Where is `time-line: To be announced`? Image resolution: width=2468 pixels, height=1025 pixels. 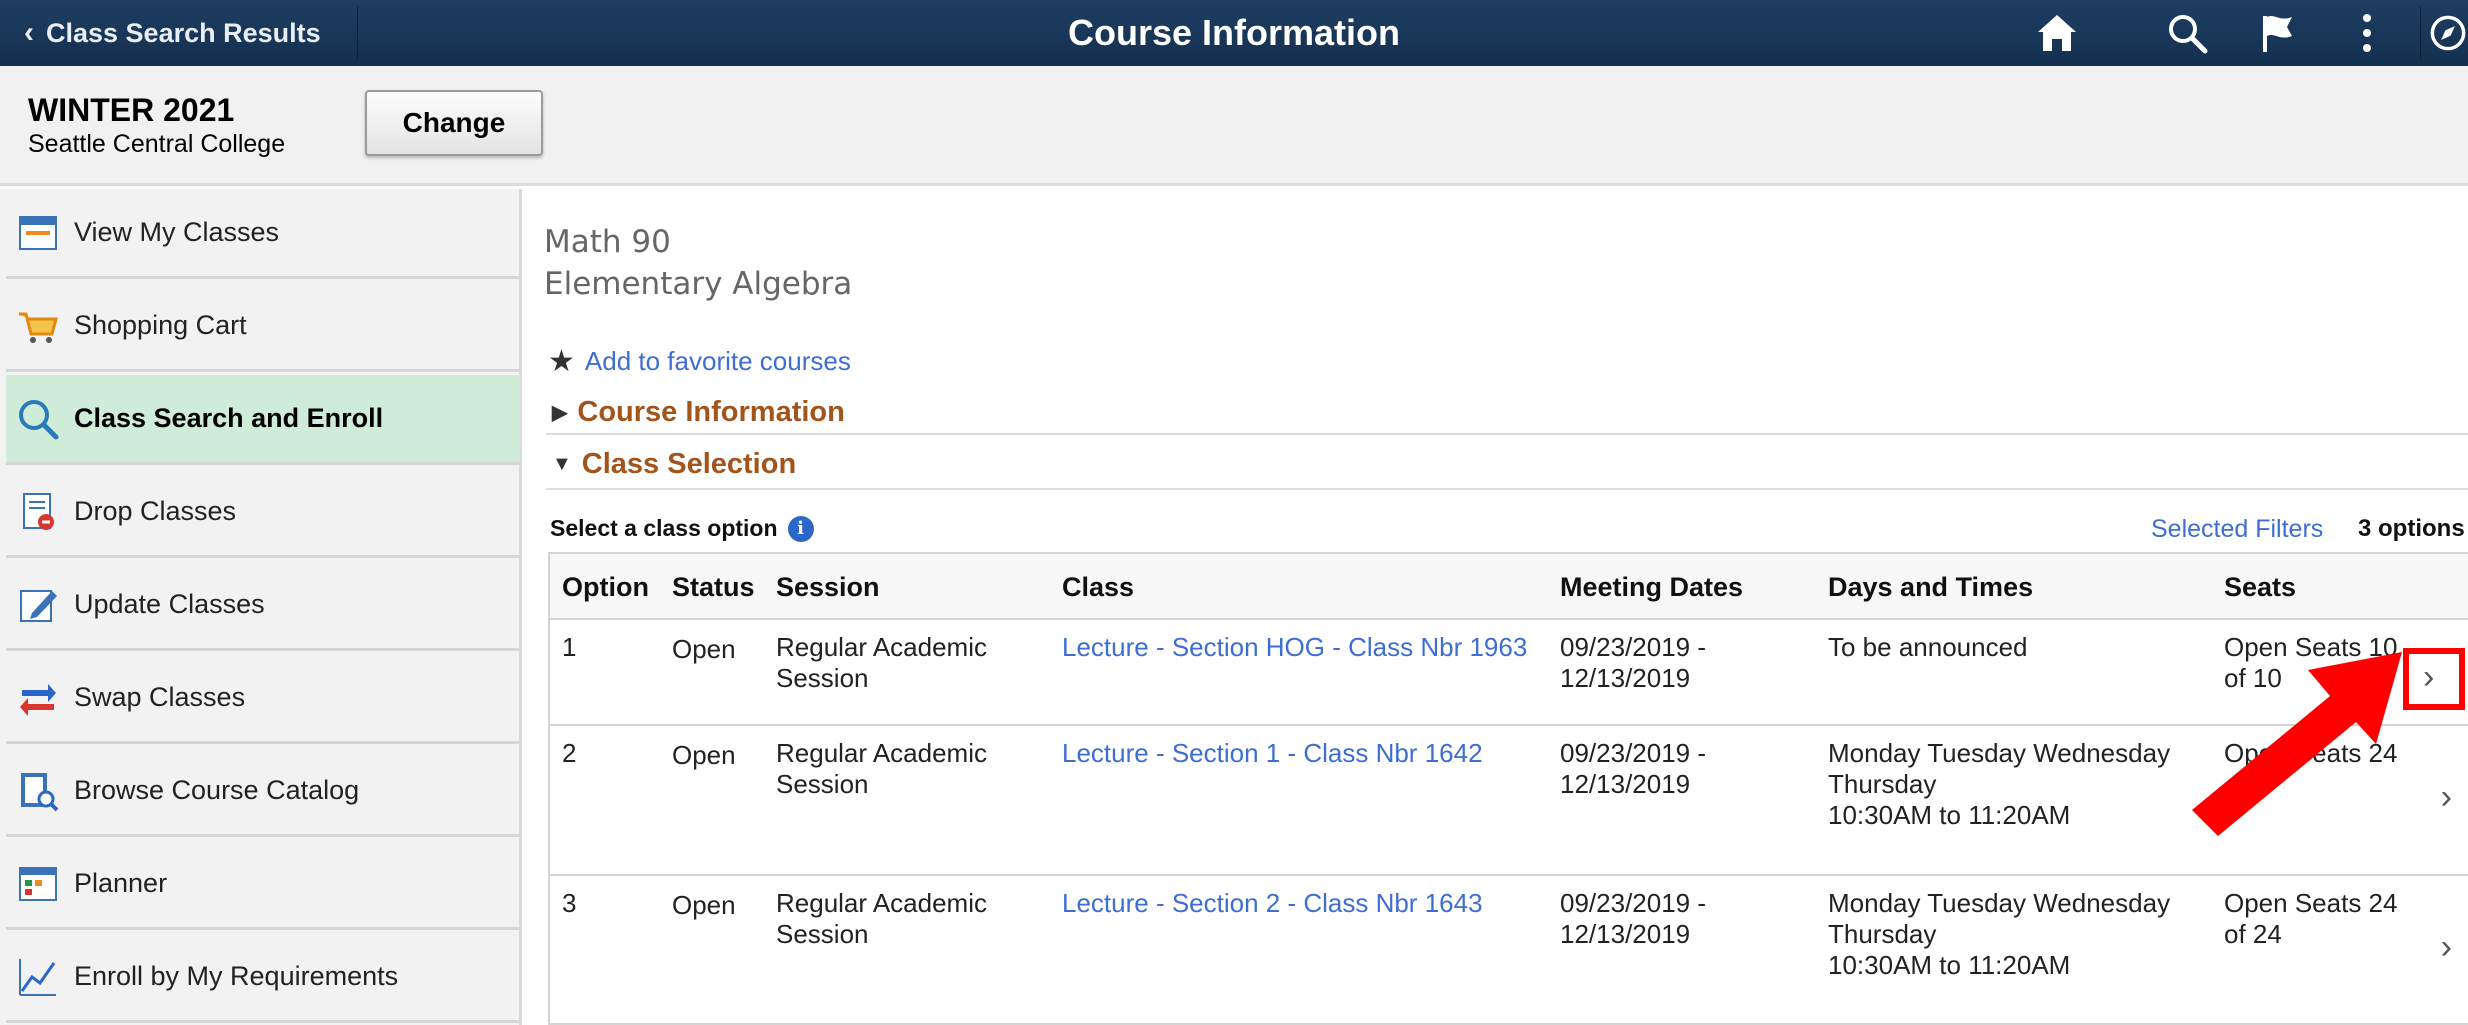 time-line: To be announced is located at coordinates (1928, 647).